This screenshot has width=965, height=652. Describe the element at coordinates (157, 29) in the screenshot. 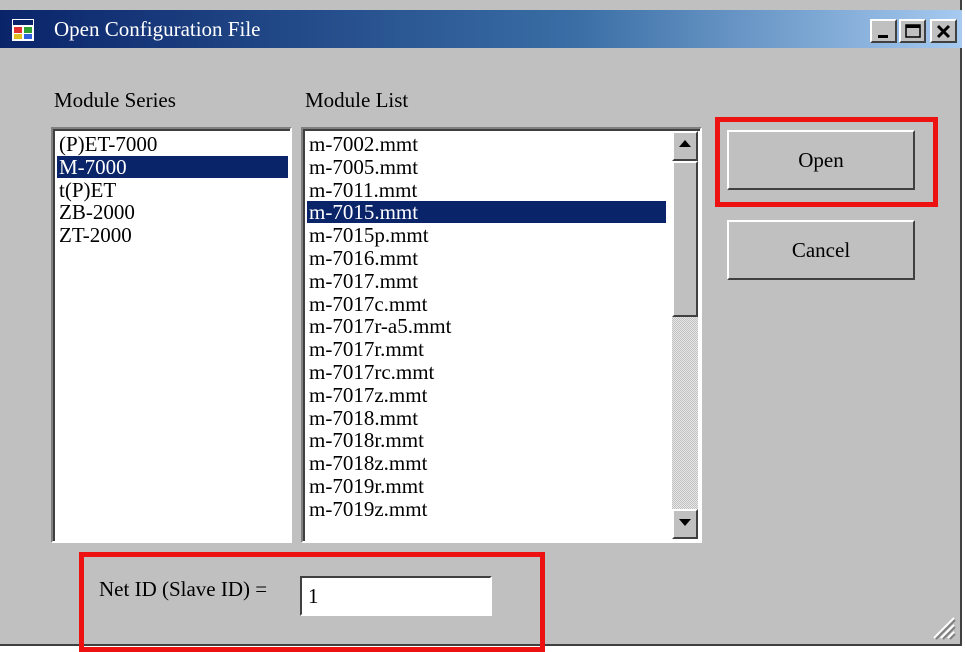

I see `window-title: Open Configuration File` at that location.